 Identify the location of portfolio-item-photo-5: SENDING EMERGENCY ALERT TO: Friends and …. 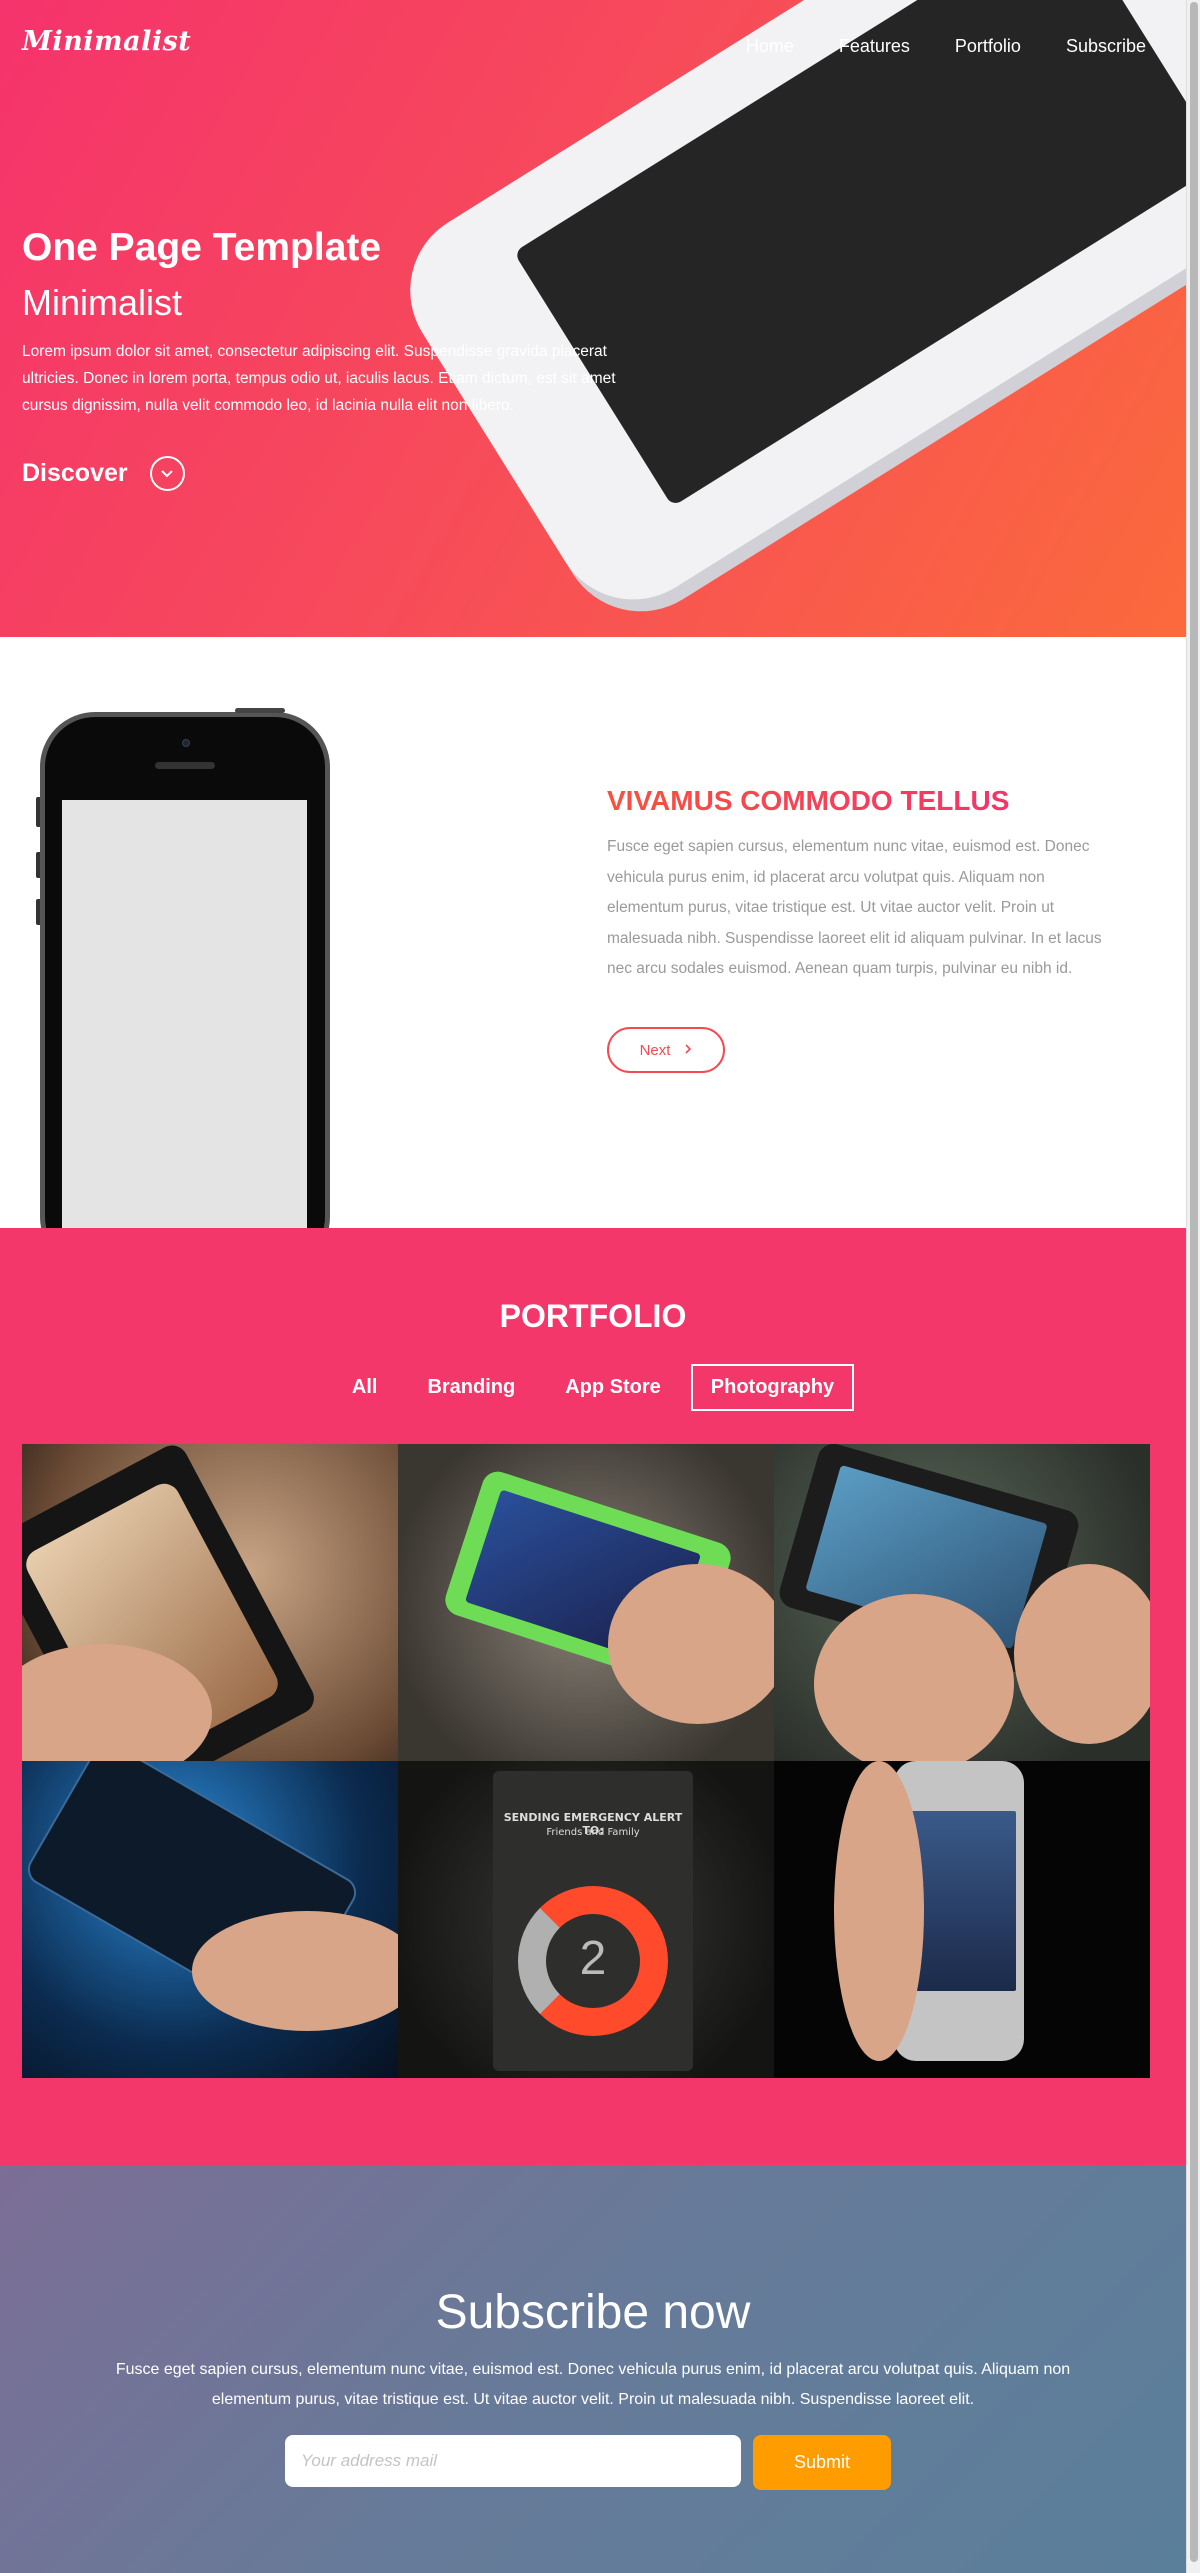
(586, 1919).